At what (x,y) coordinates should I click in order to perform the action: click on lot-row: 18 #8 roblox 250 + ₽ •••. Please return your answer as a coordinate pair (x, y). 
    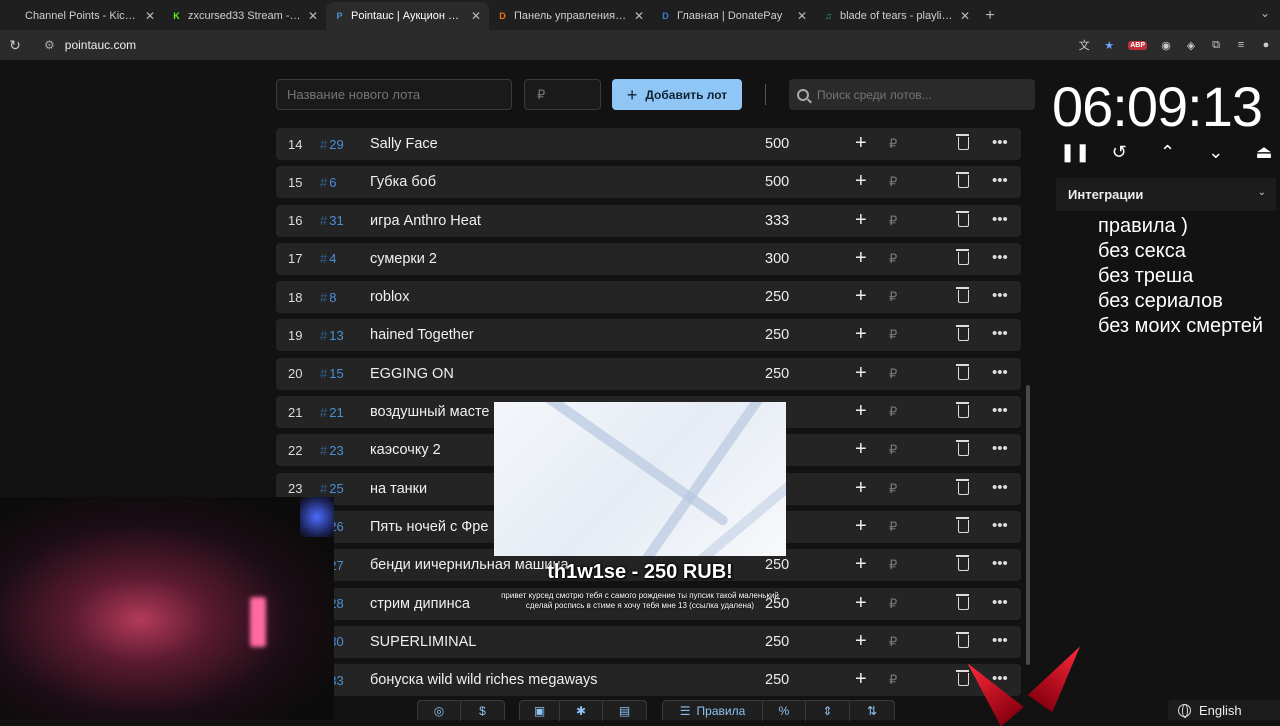
    Looking at the image, I should click on (648, 297).